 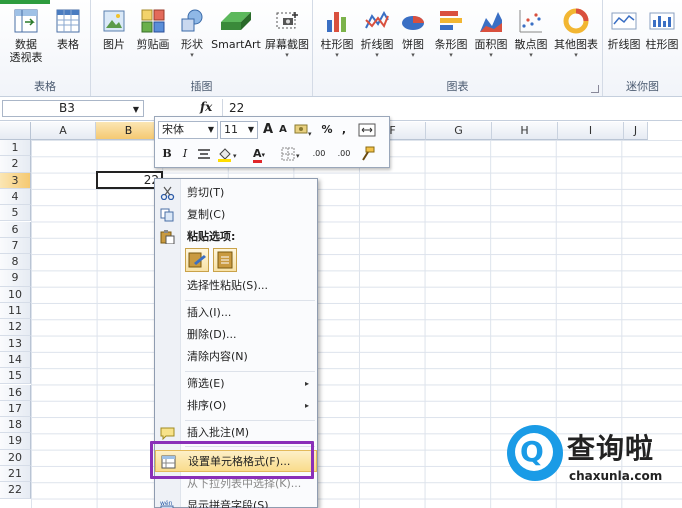 What do you see at coordinates (337, 33) in the screenshot?
I see `column-chart-button: 柱形图 ▾` at bounding box center [337, 33].